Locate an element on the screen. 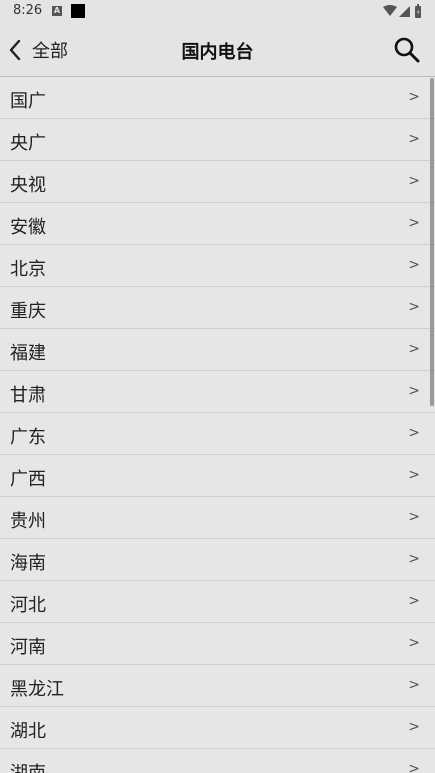 Image resolution: width=435 pixels, height=773 pixels. list-item: 重庆 > is located at coordinates (217, 308).